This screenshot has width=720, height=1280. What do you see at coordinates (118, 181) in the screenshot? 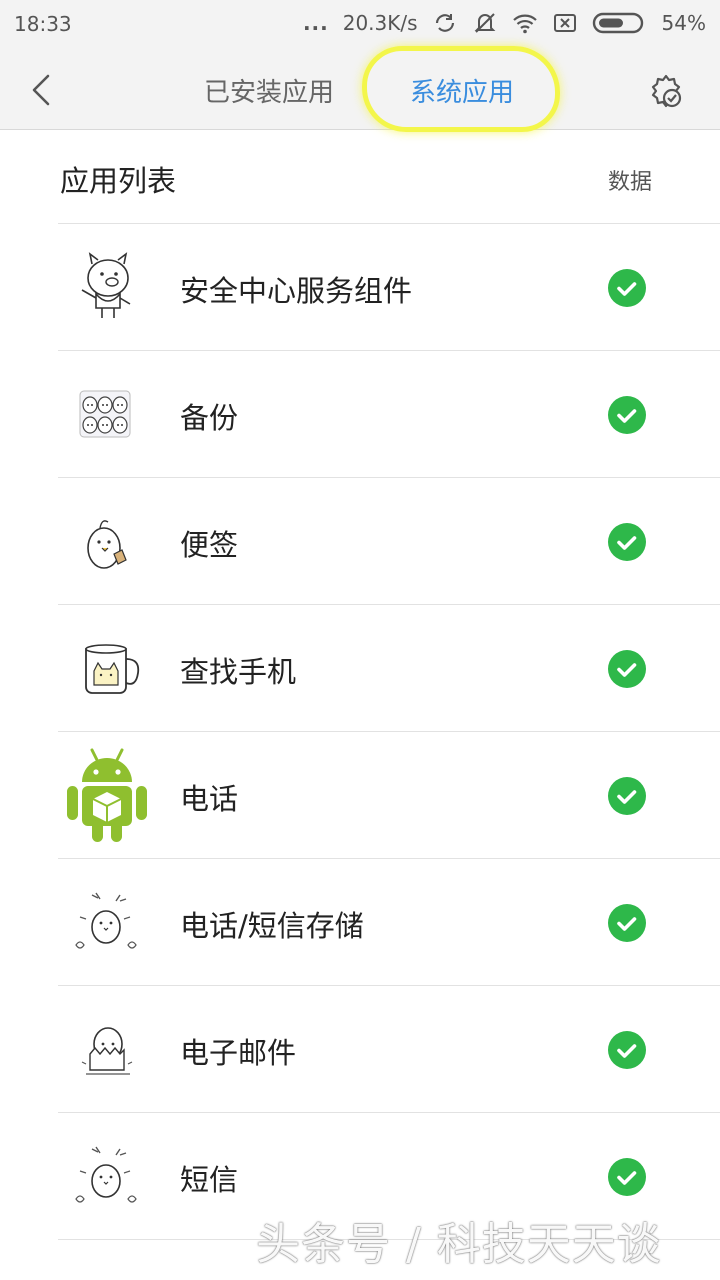
I see `list-title: 应用列表` at bounding box center [118, 181].